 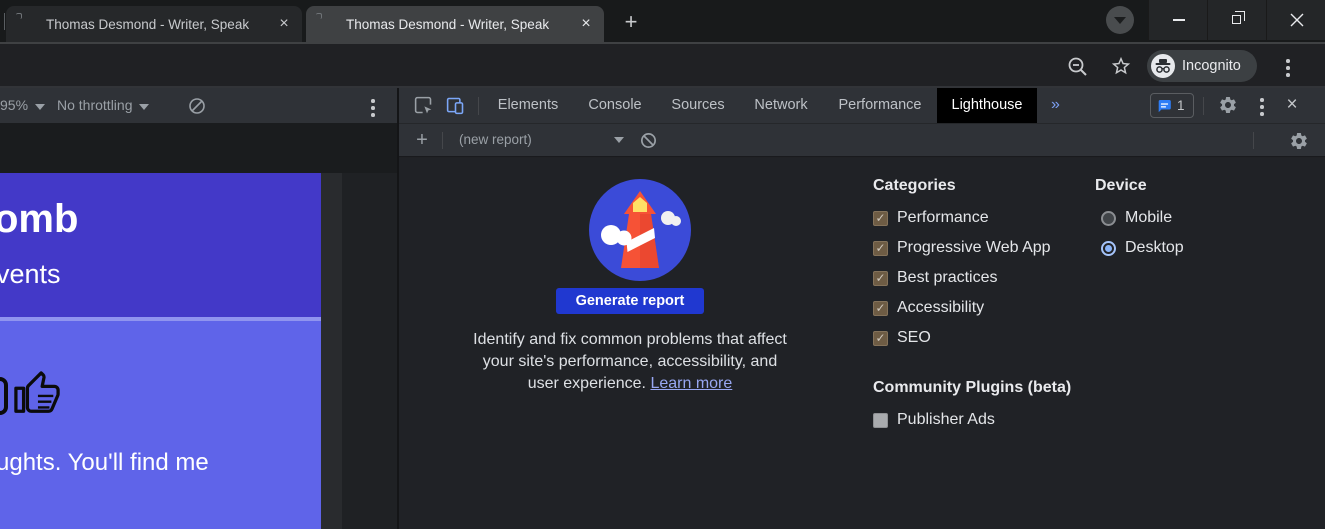 I want to click on device-toolbar-toggle-icon, so click(x=455, y=108).